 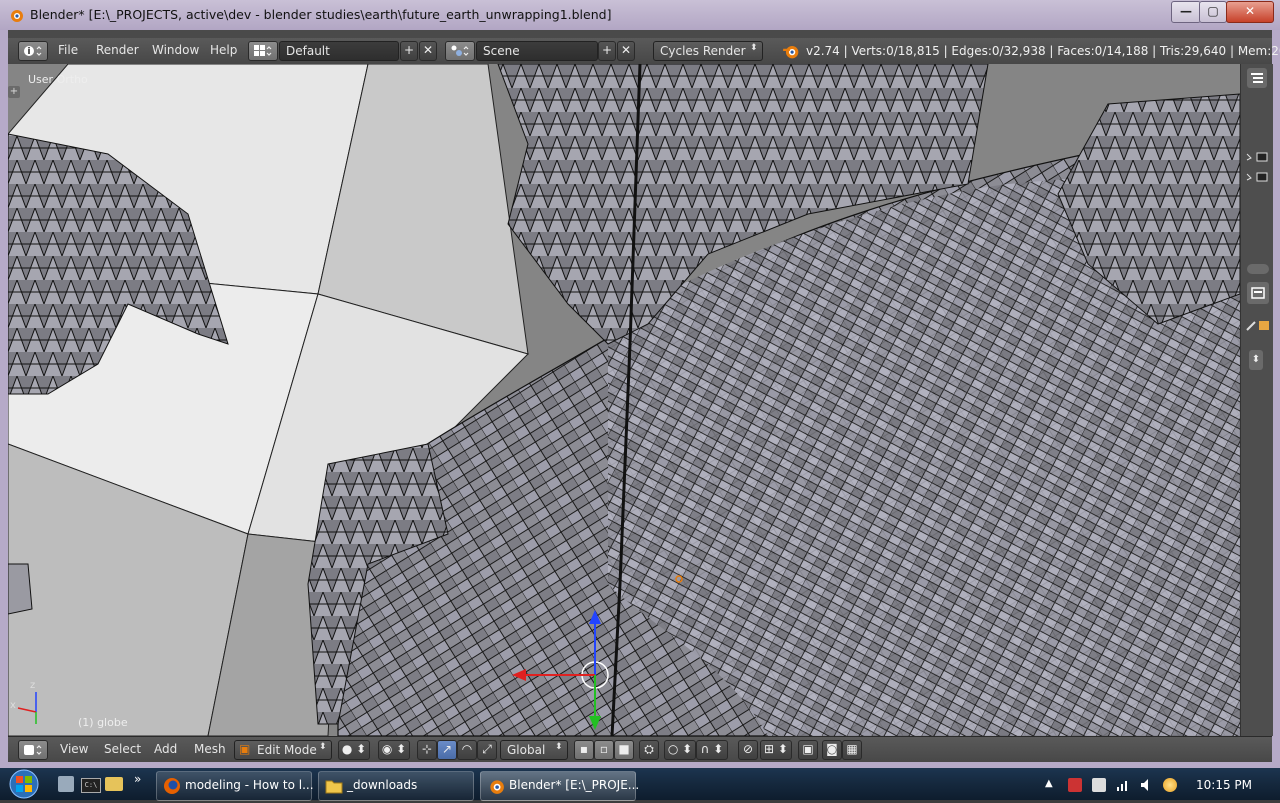 I want to click on menu-select: Select, so click(x=122, y=749).